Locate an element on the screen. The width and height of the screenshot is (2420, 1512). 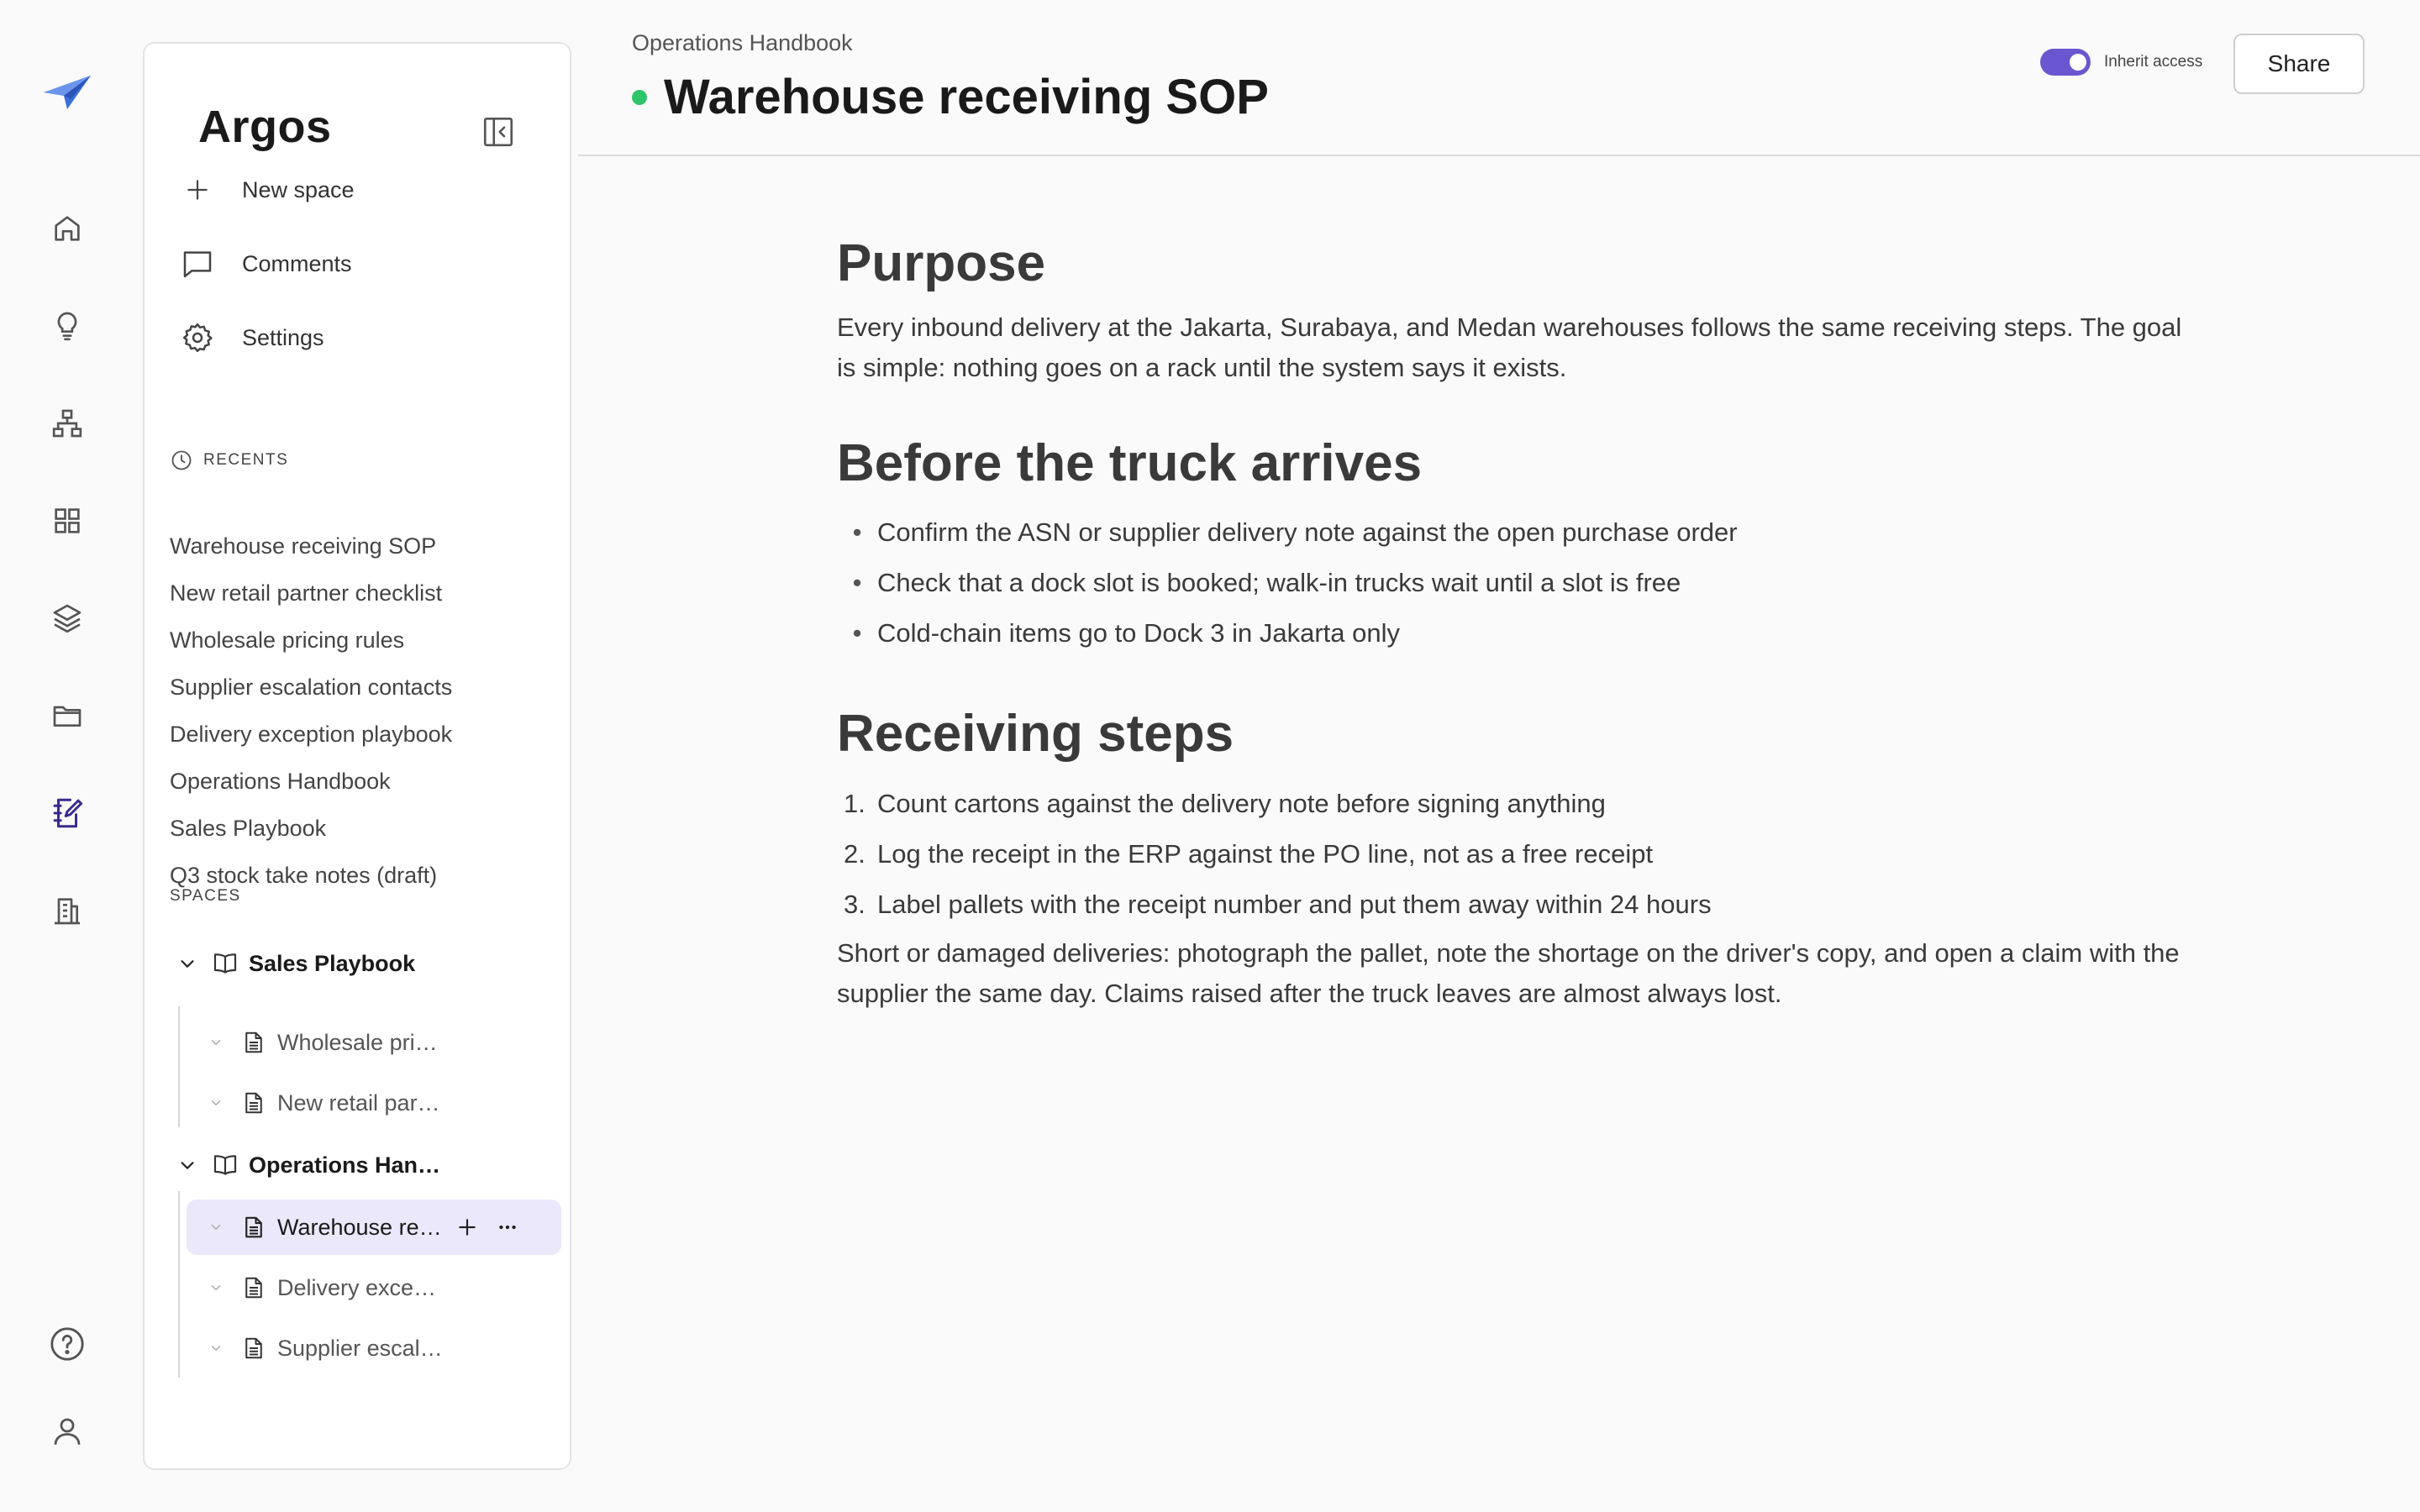
collapse-sidebar-icon is located at coordinates (498, 132).